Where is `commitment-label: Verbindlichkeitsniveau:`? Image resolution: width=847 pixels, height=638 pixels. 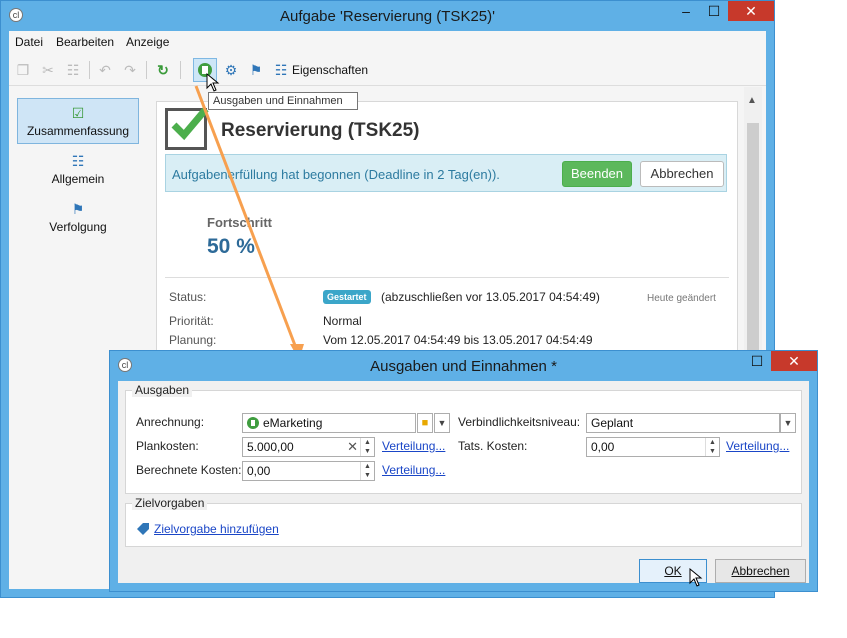 commitment-label: Verbindlichkeitsniveau: is located at coordinates (519, 422).